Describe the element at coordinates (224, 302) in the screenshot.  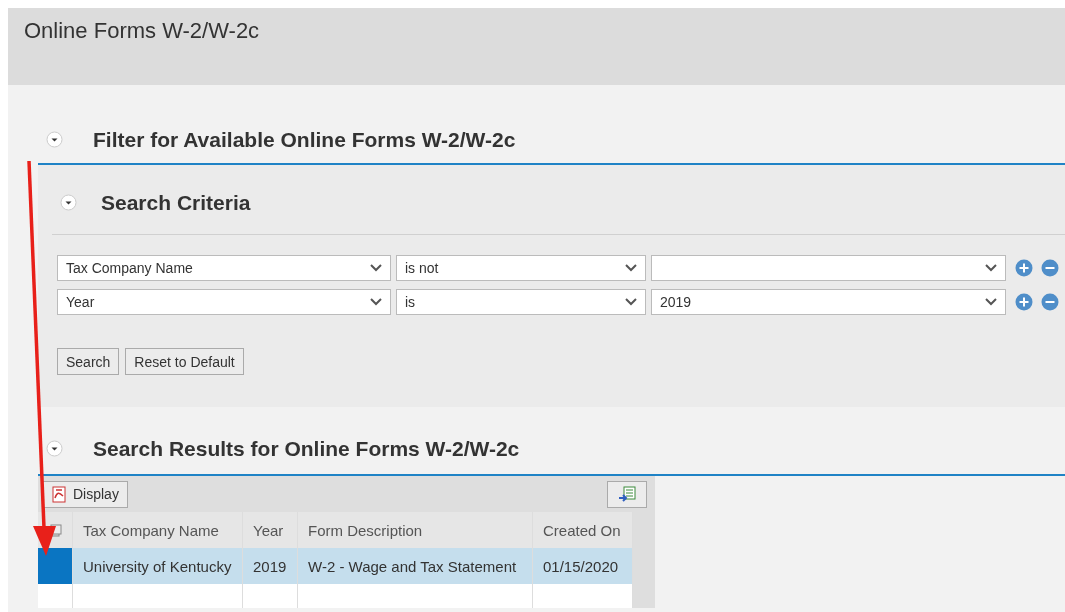
I see `field-dropdown: Year` at that location.